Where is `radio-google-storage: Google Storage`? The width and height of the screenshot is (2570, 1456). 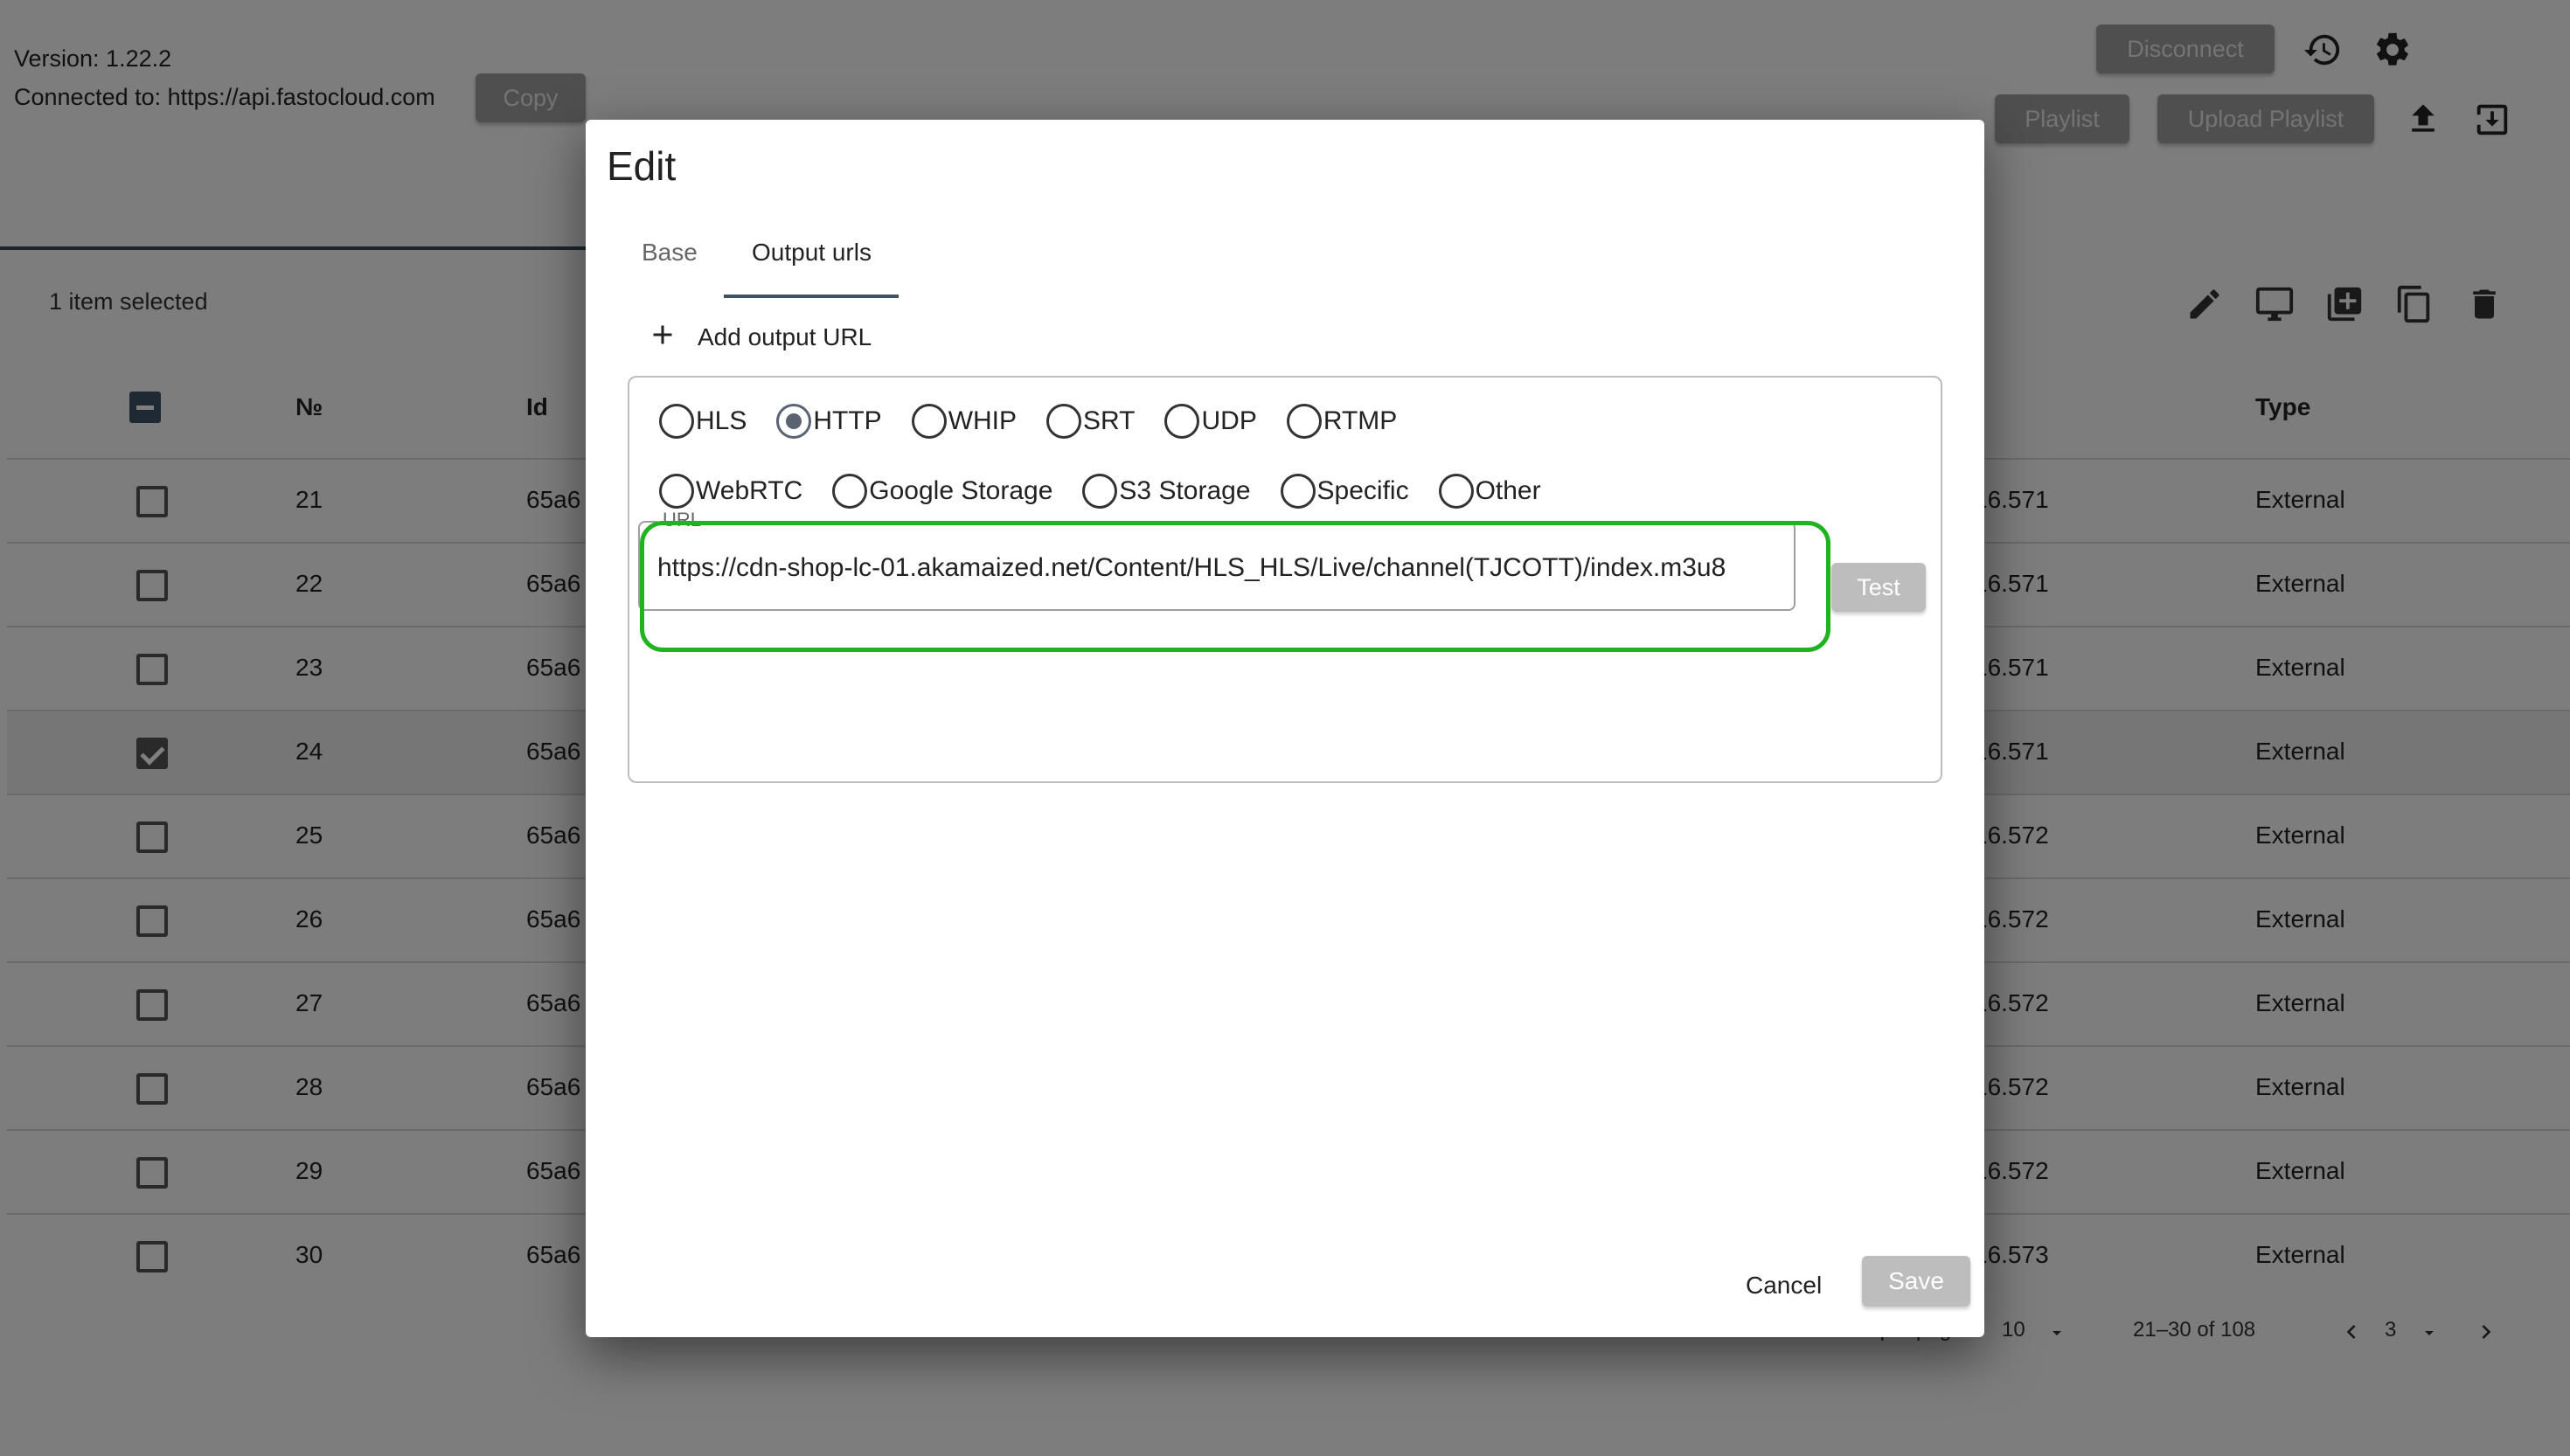 radio-google-storage: Google Storage is located at coordinates (942, 491).